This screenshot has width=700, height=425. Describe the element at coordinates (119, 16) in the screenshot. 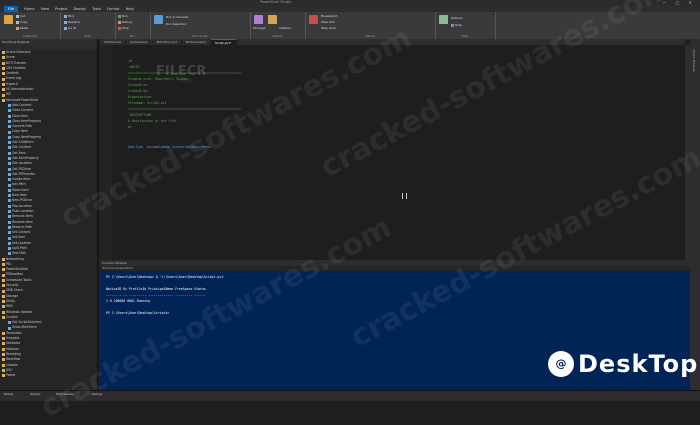

I see `play-icon` at that location.